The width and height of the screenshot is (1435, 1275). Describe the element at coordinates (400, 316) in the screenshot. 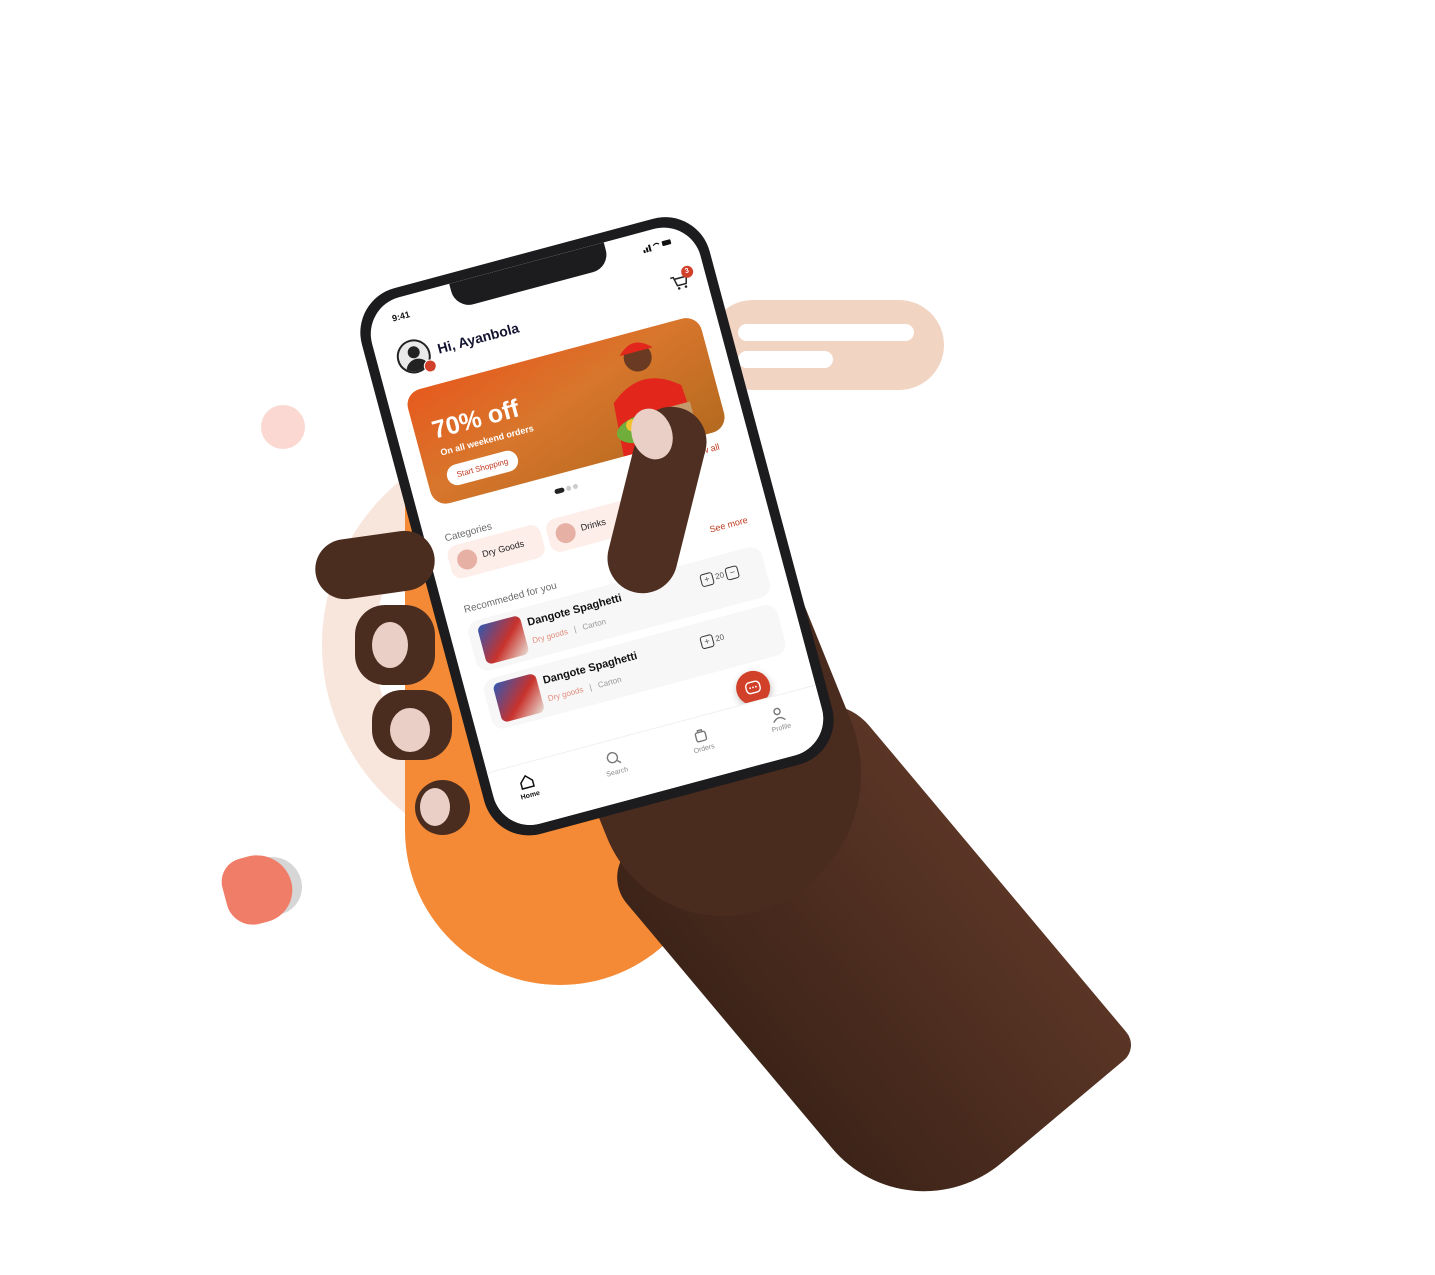

I see `status-time: 9:41` at that location.